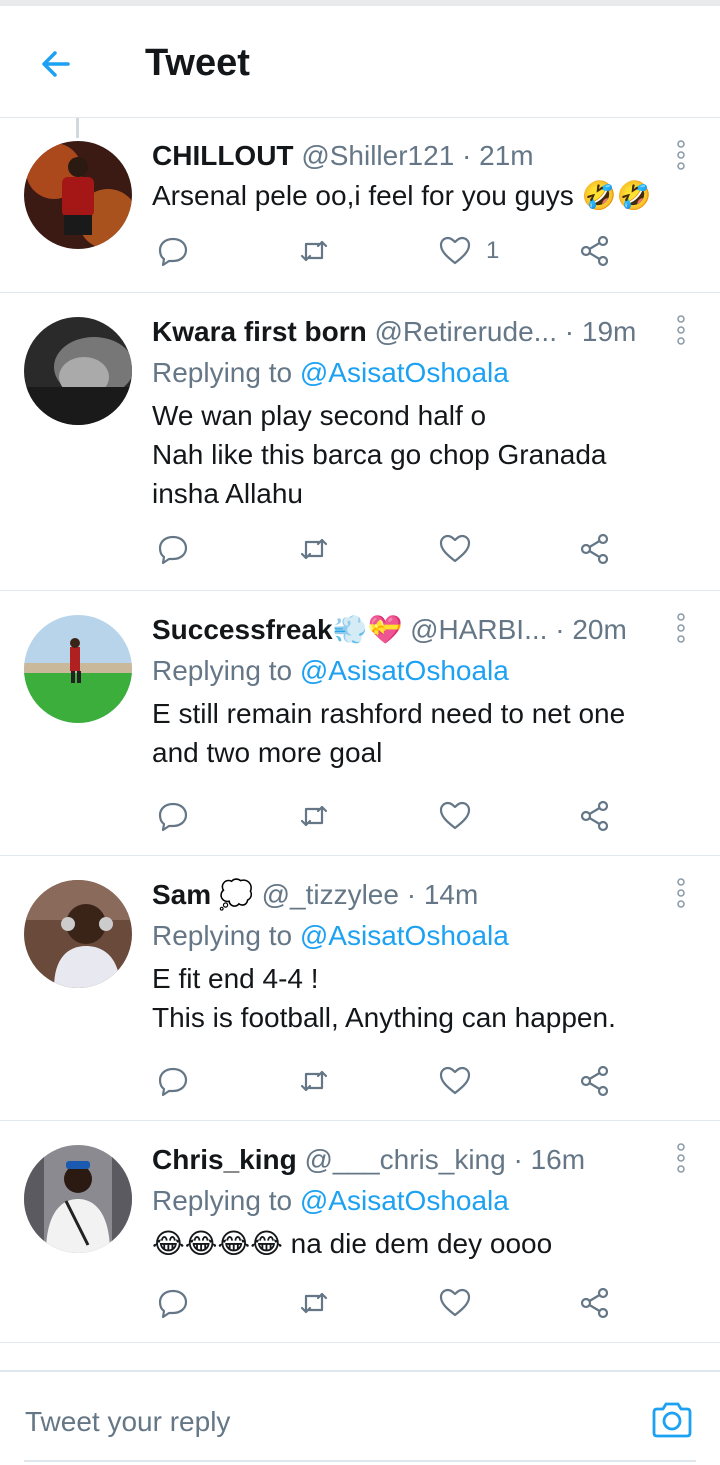 The height and width of the screenshot is (1465, 720). I want to click on timestamp: · 16m, so click(549, 1159).